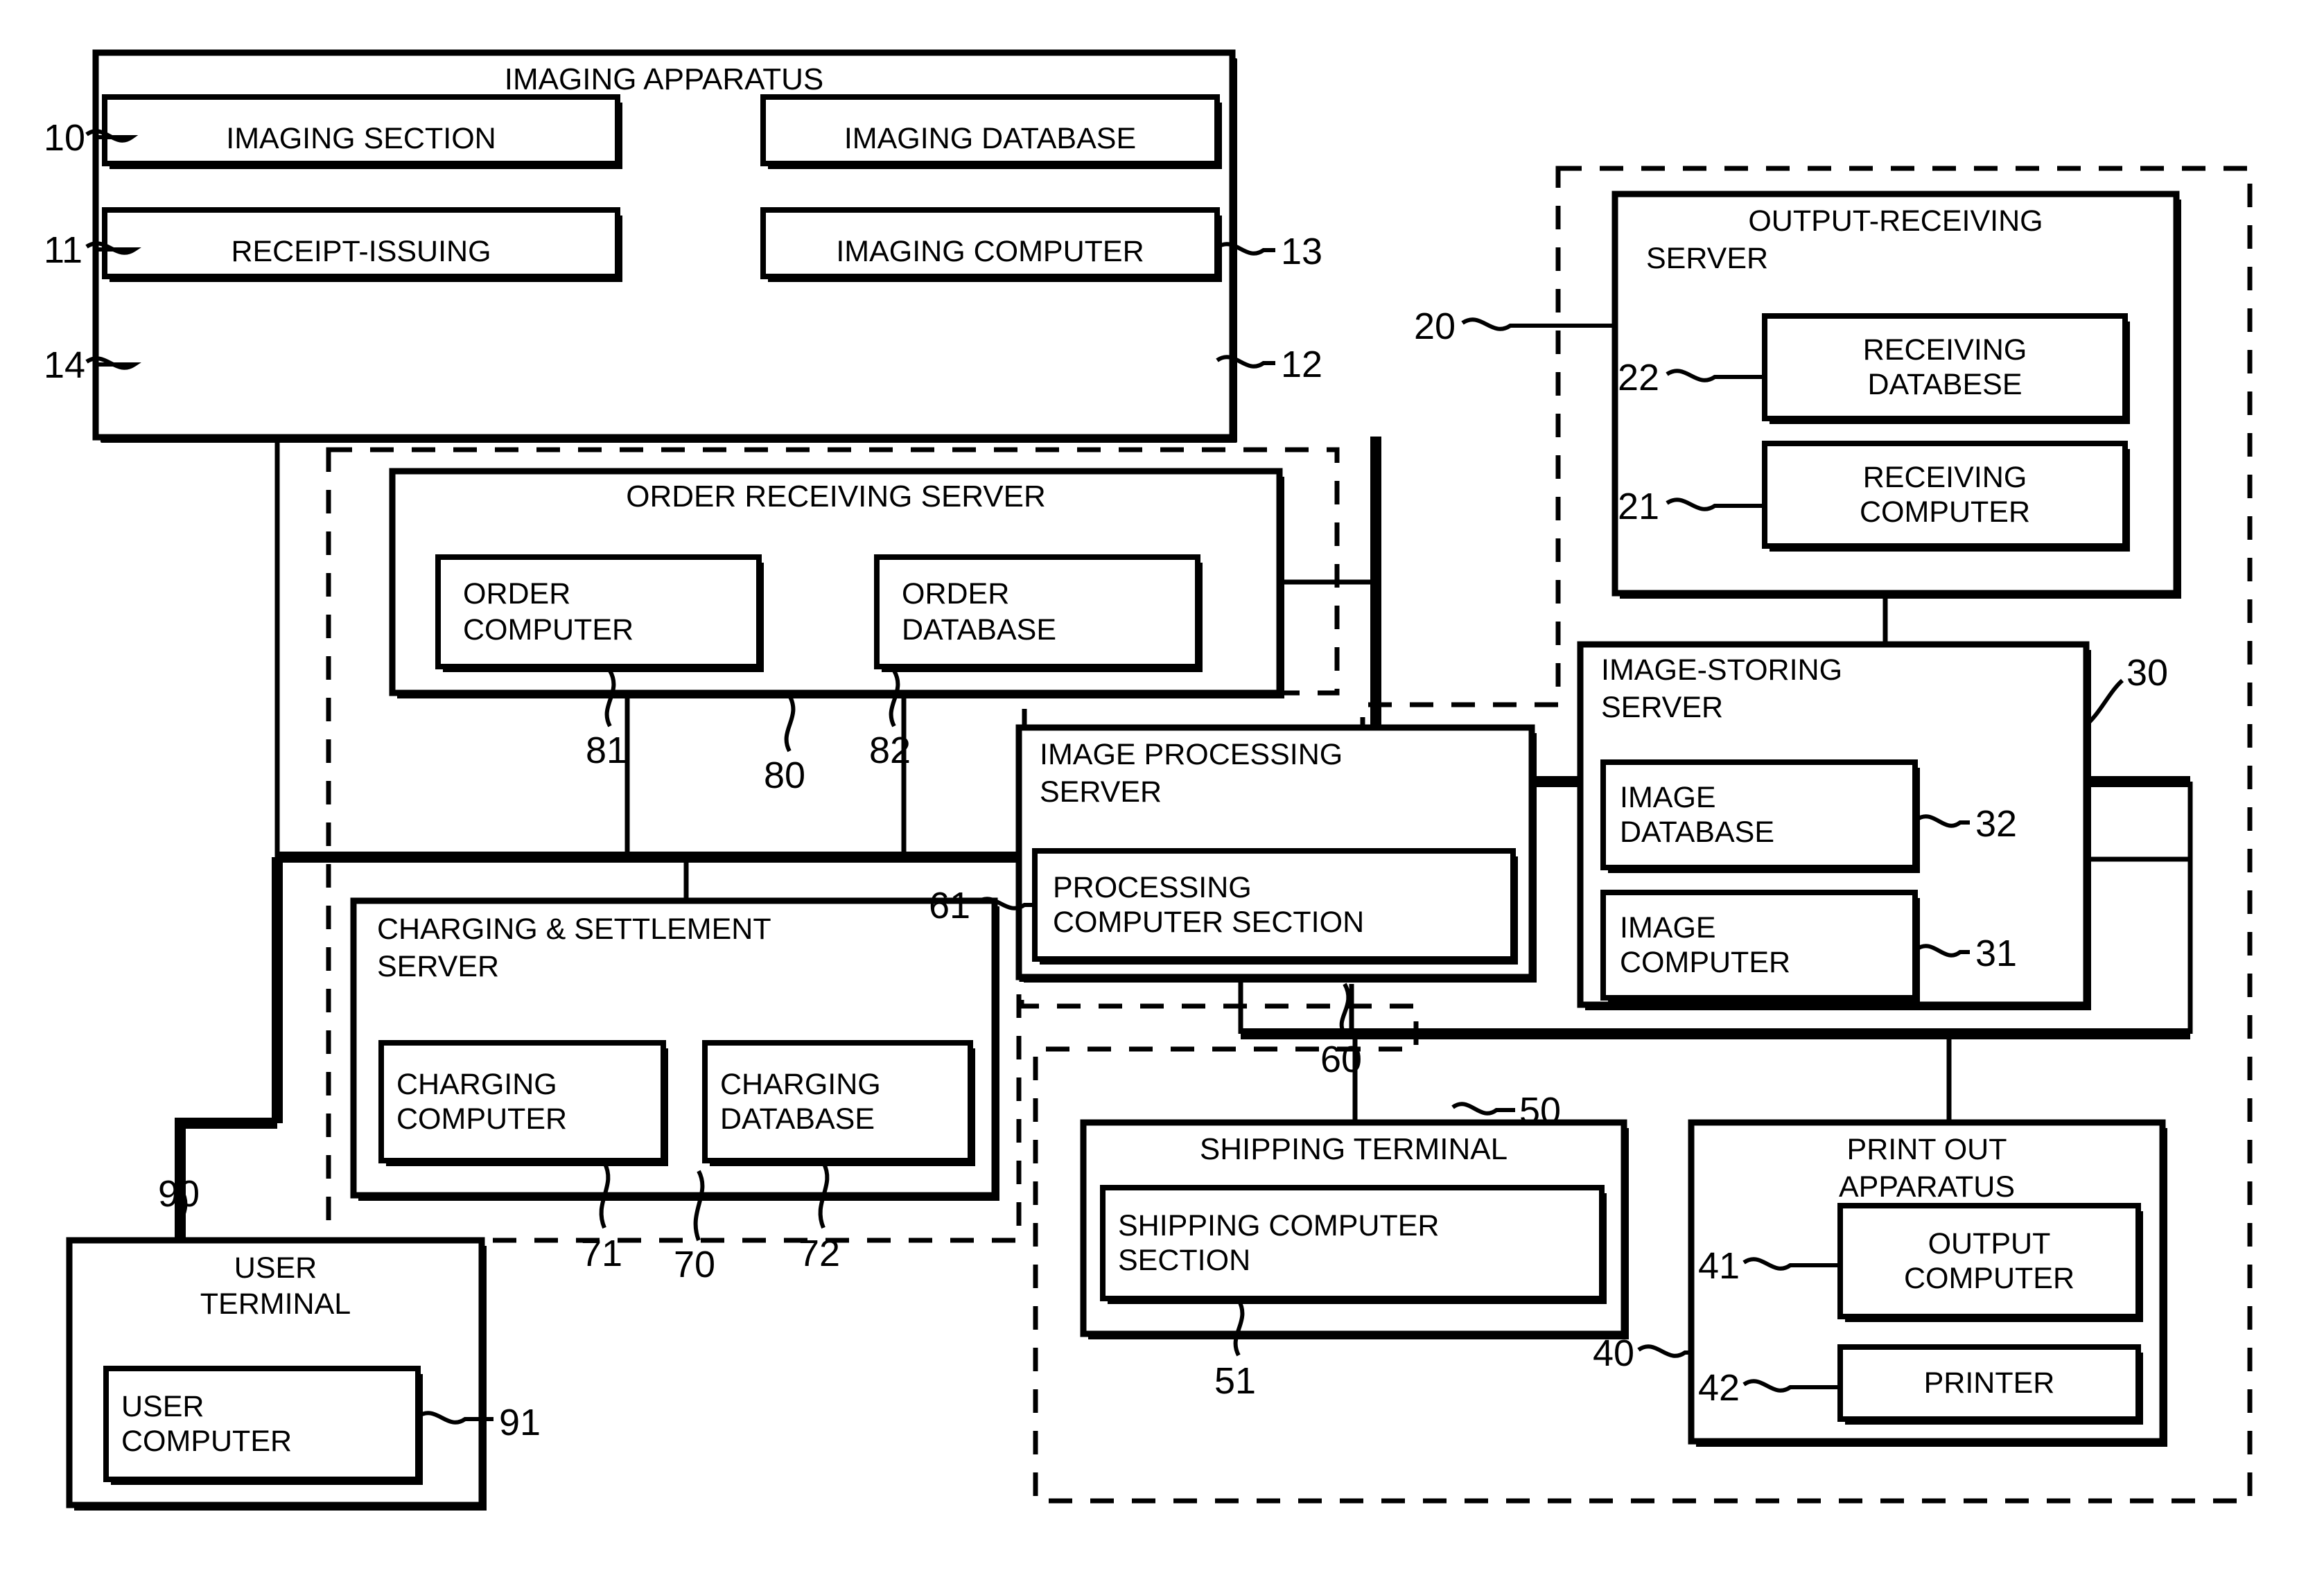 This screenshot has width=2324, height=1593. What do you see at coordinates (1341, 1059) in the screenshot?
I see `ref-60: 60` at bounding box center [1341, 1059].